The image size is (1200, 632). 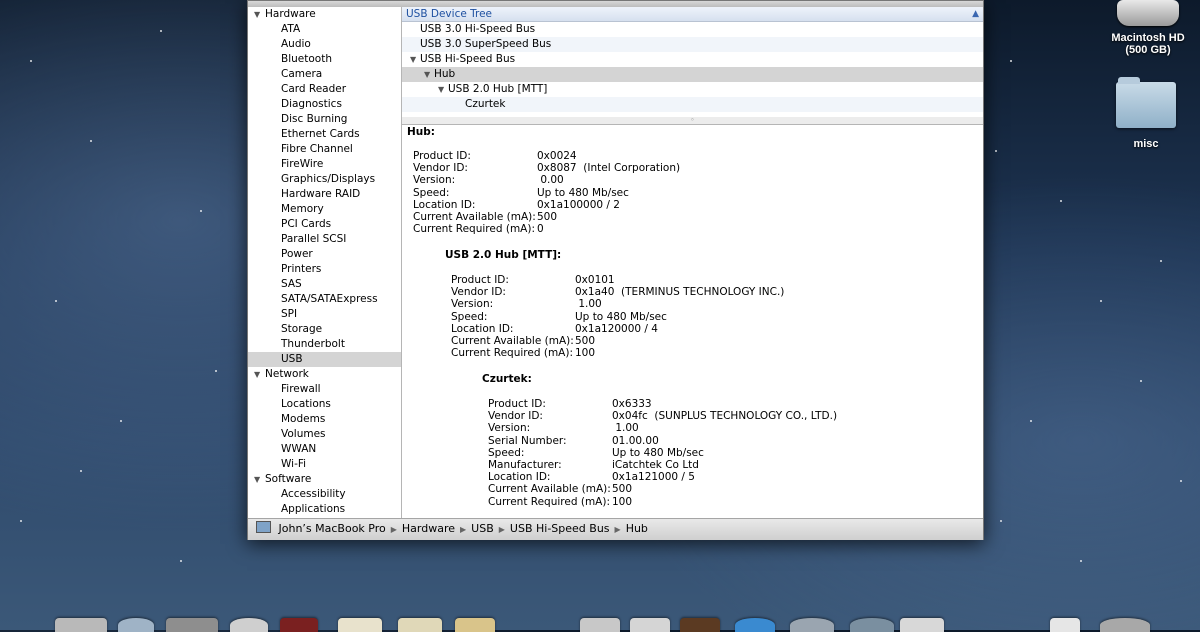 I want to click on sidebar-item: Disc Burning, so click(x=324, y=119).